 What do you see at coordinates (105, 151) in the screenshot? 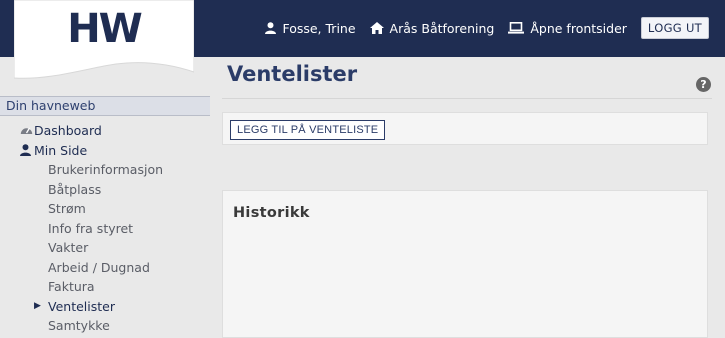
I see `sidebar-item-min-side: Min Side` at bounding box center [105, 151].